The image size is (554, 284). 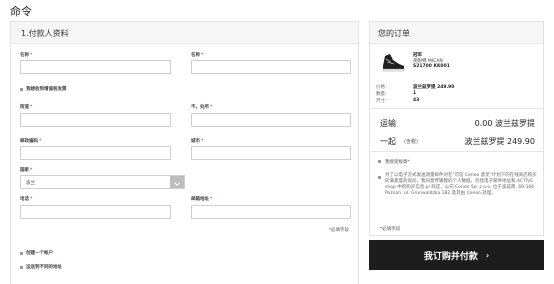 I want to click on quantity-value: 1, so click(x=415, y=93).